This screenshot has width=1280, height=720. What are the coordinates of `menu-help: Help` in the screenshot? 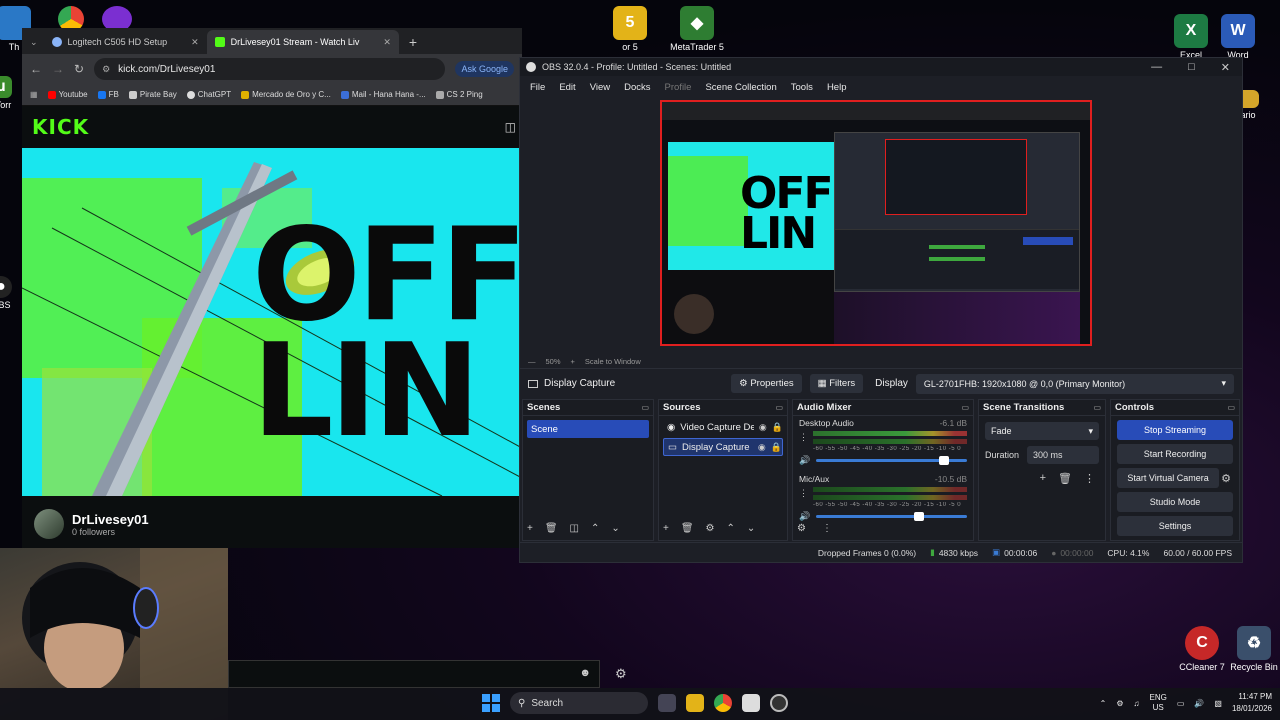 It's located at (837, 87).